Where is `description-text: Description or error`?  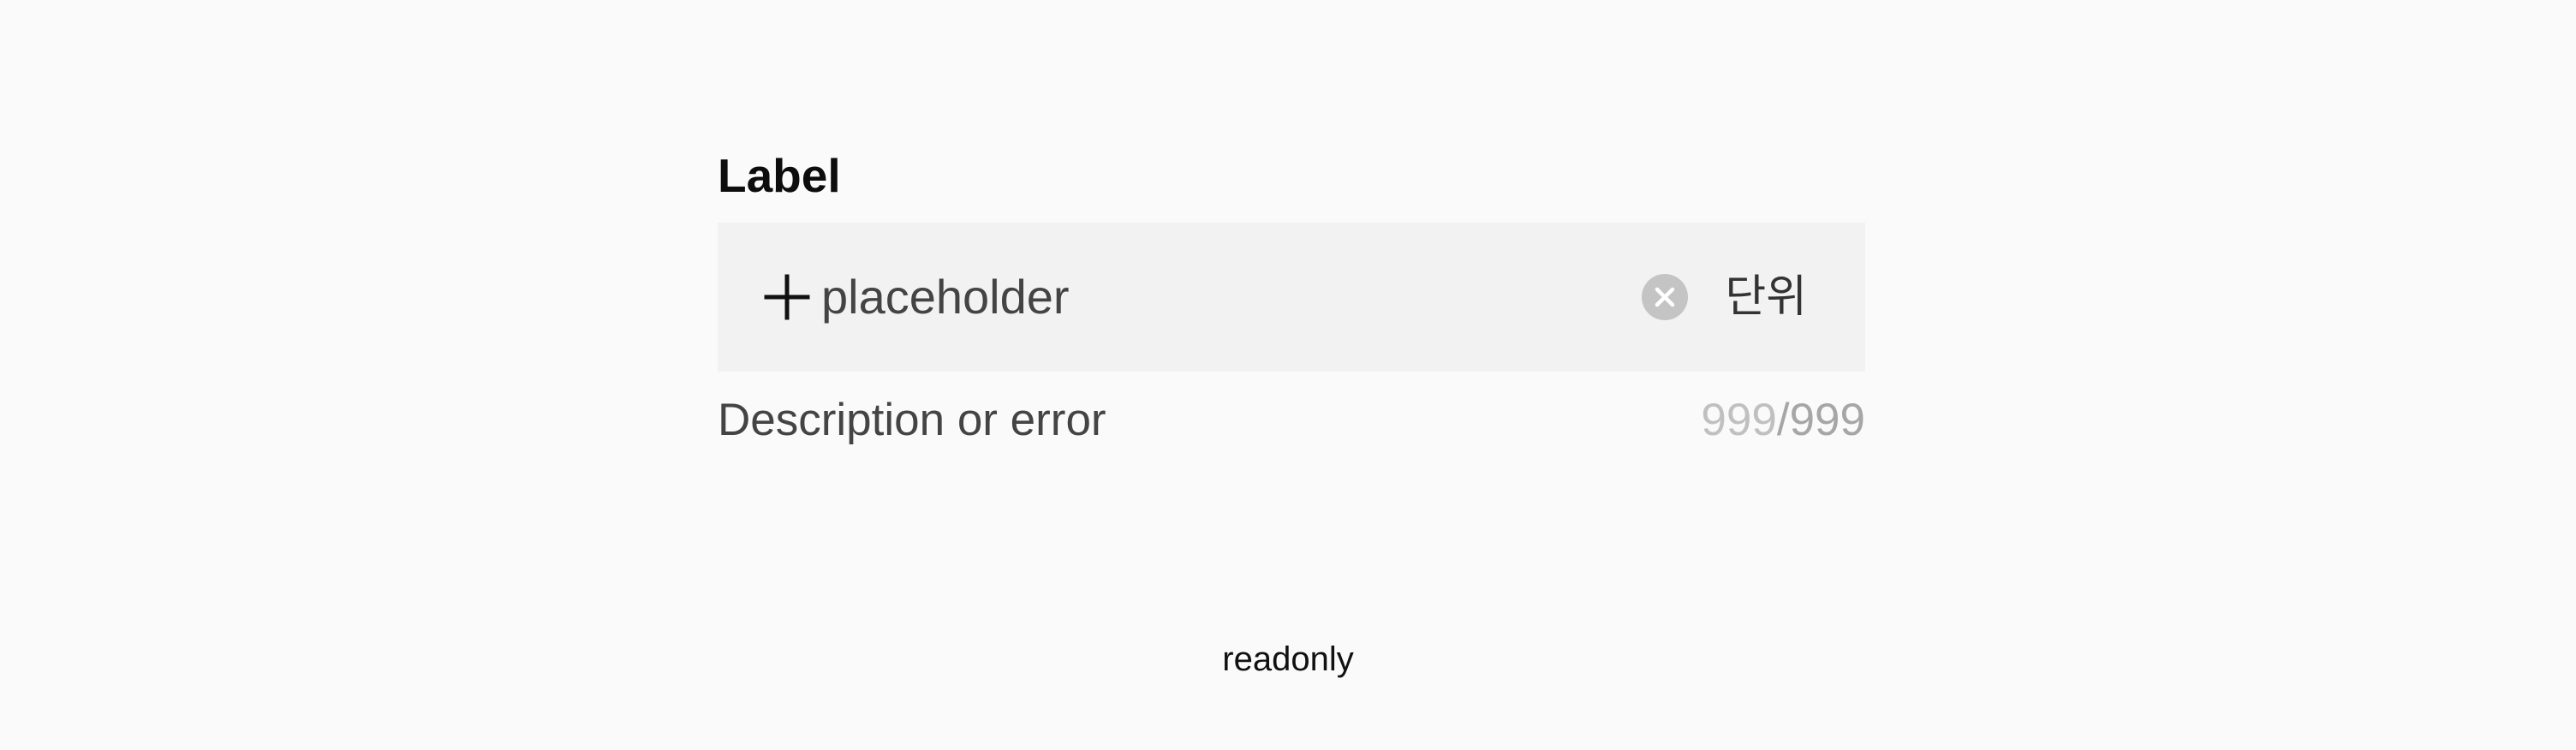 description-text: Description or error is located at coordinates (912, 419).